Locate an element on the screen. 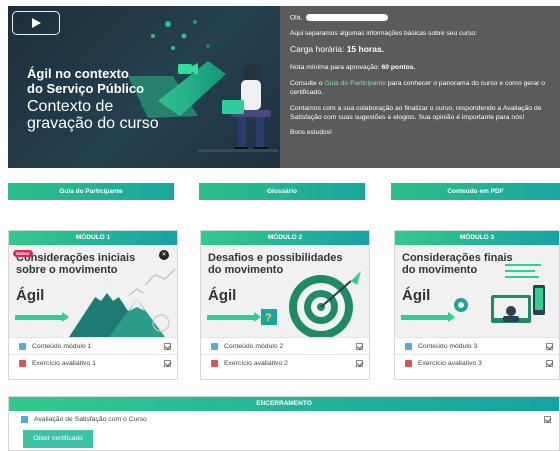  module-title: Desafios e possibilidades do movimento is located at coordinates (275, 264).